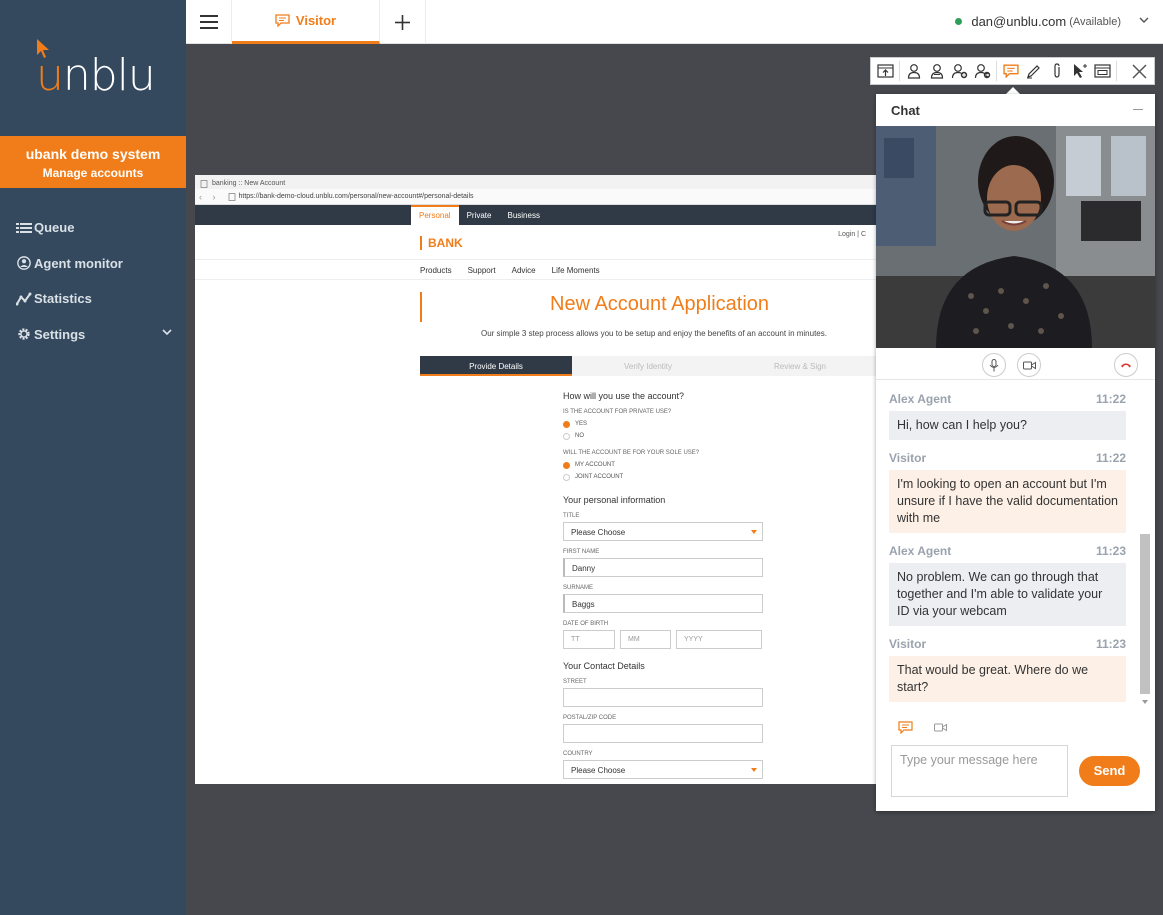  I want to click on browser-nav-arrows-icon: ‹ ›, so click(209, 196).